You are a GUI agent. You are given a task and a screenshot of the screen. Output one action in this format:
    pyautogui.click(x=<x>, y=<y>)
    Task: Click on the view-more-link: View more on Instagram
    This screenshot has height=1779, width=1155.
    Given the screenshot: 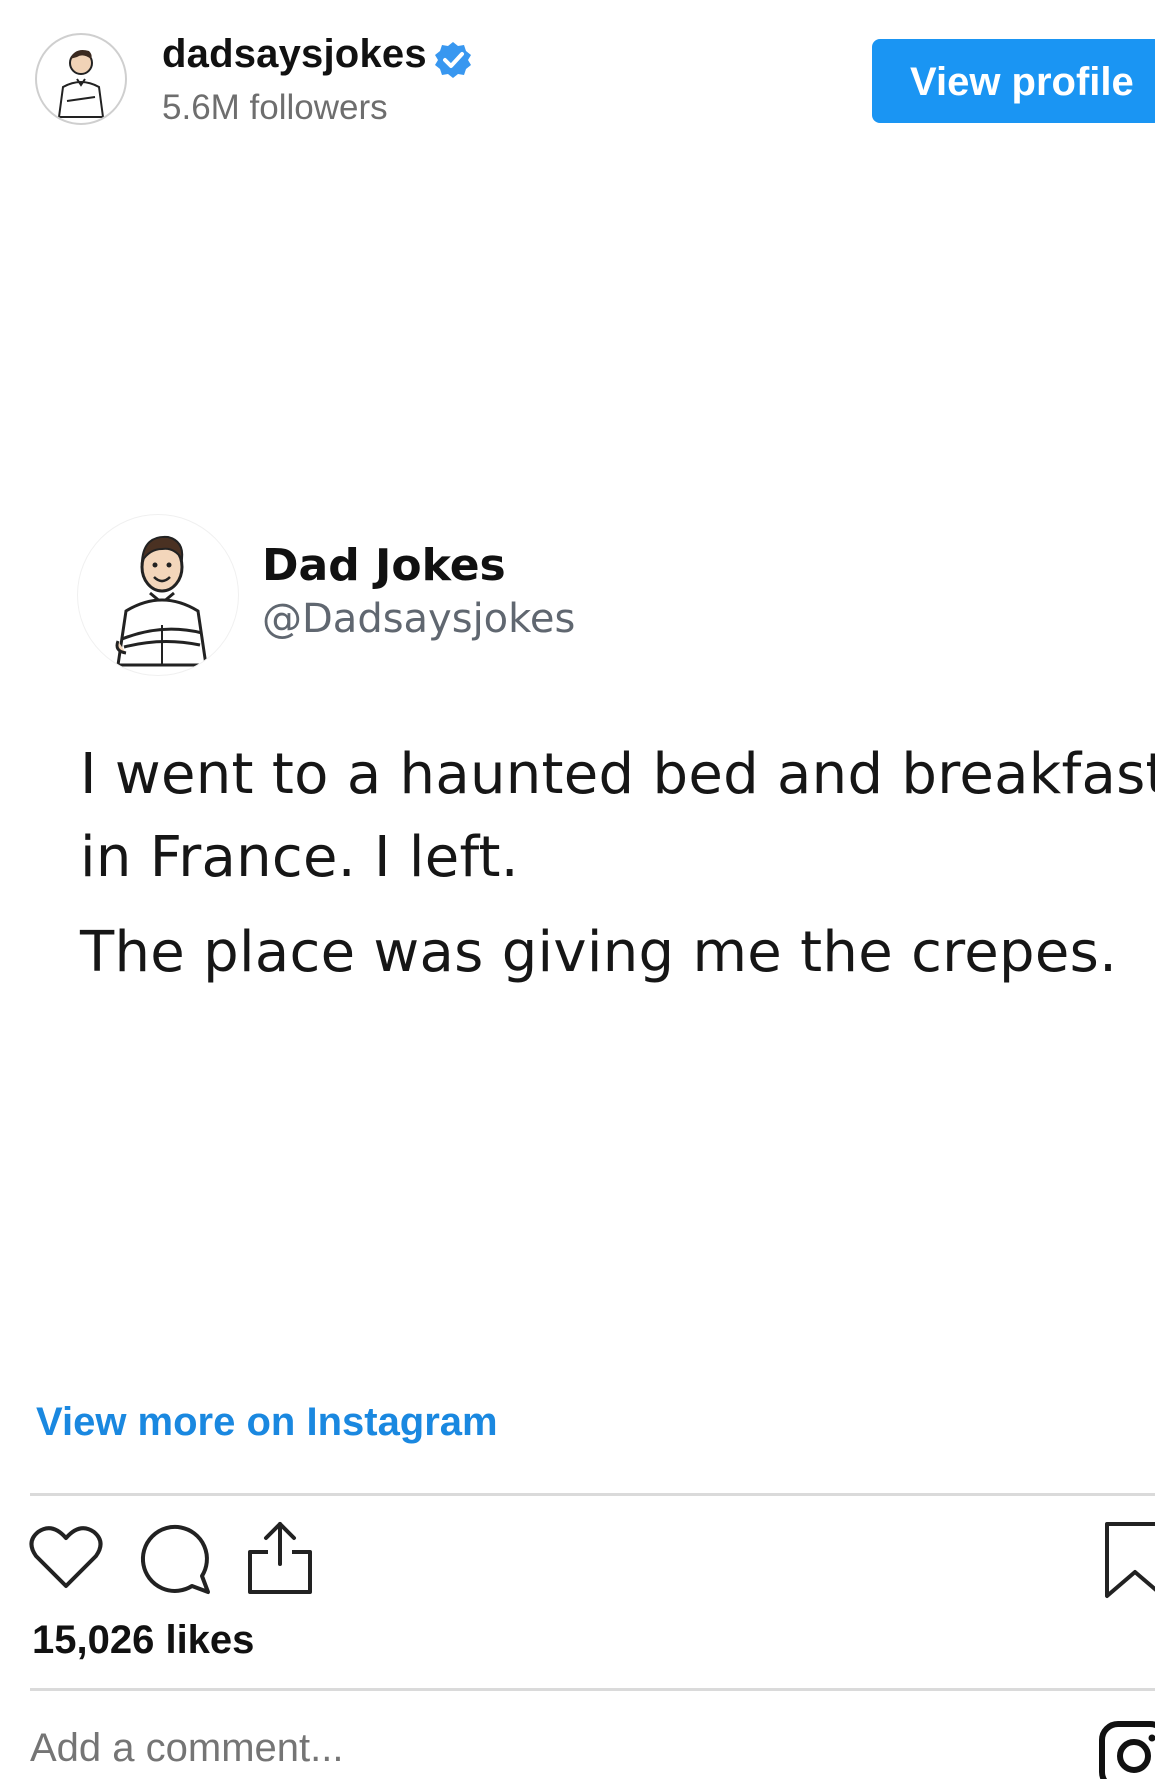 What is the action you would take?
    pyautogui.click(x=267, y=1422)
    